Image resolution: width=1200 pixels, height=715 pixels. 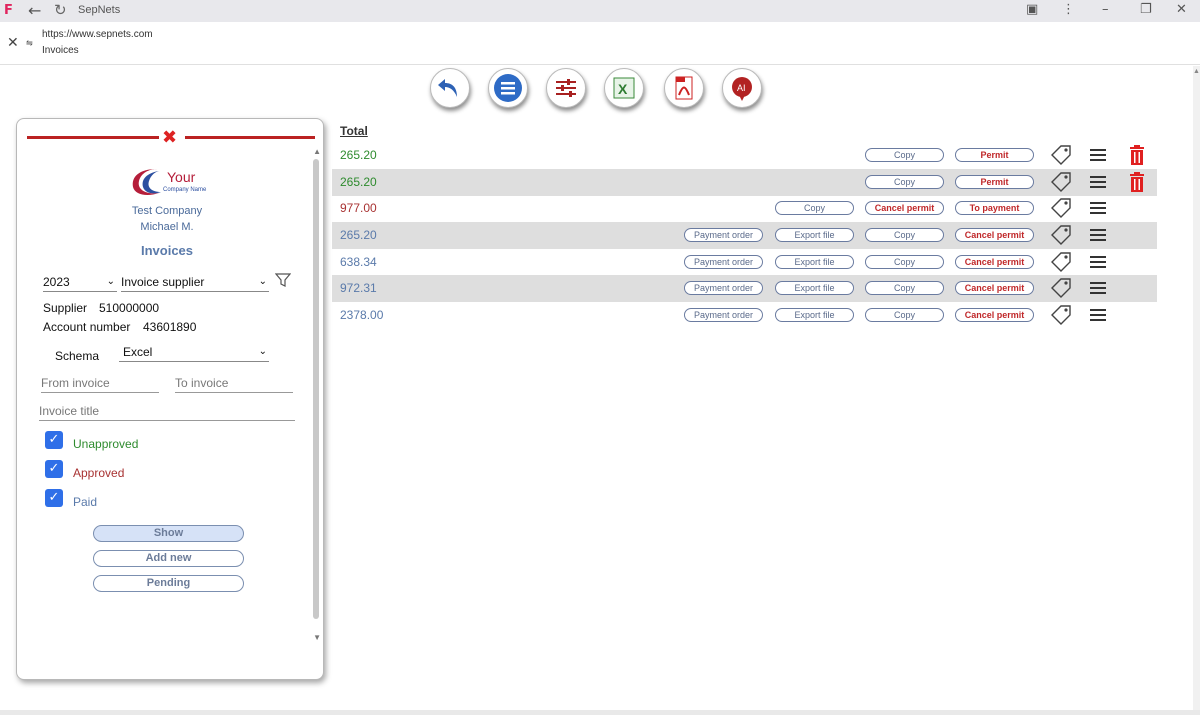 I want to click on back-icon, so click(x=447, y=88).